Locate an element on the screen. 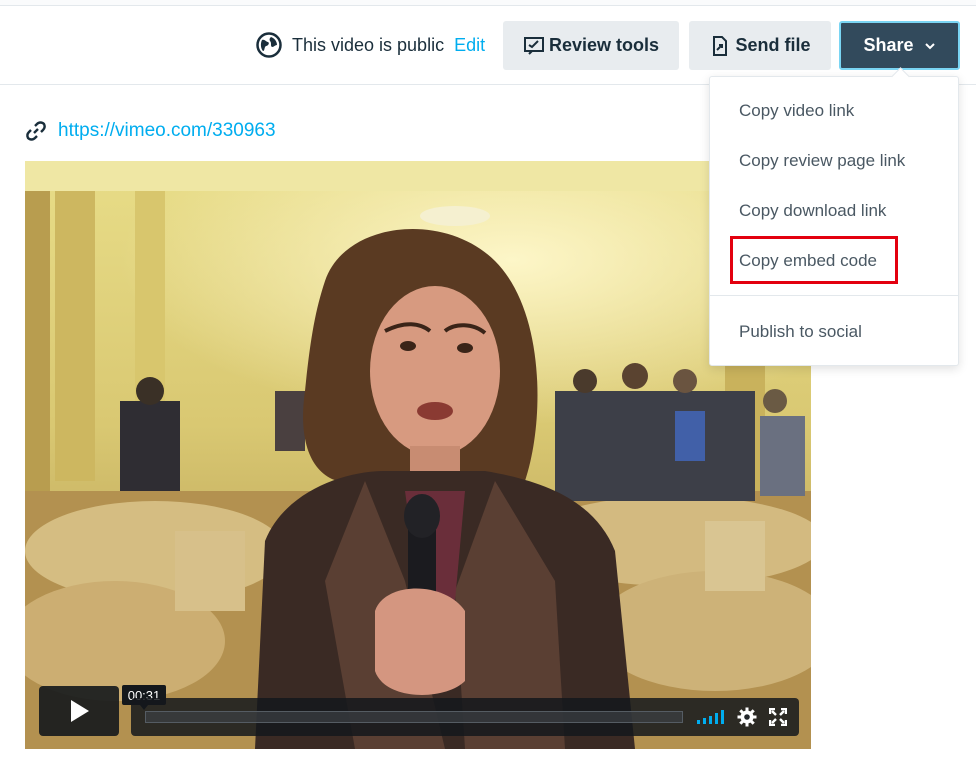  review-tools-label: Review tools is located at coordinates (604, 45).